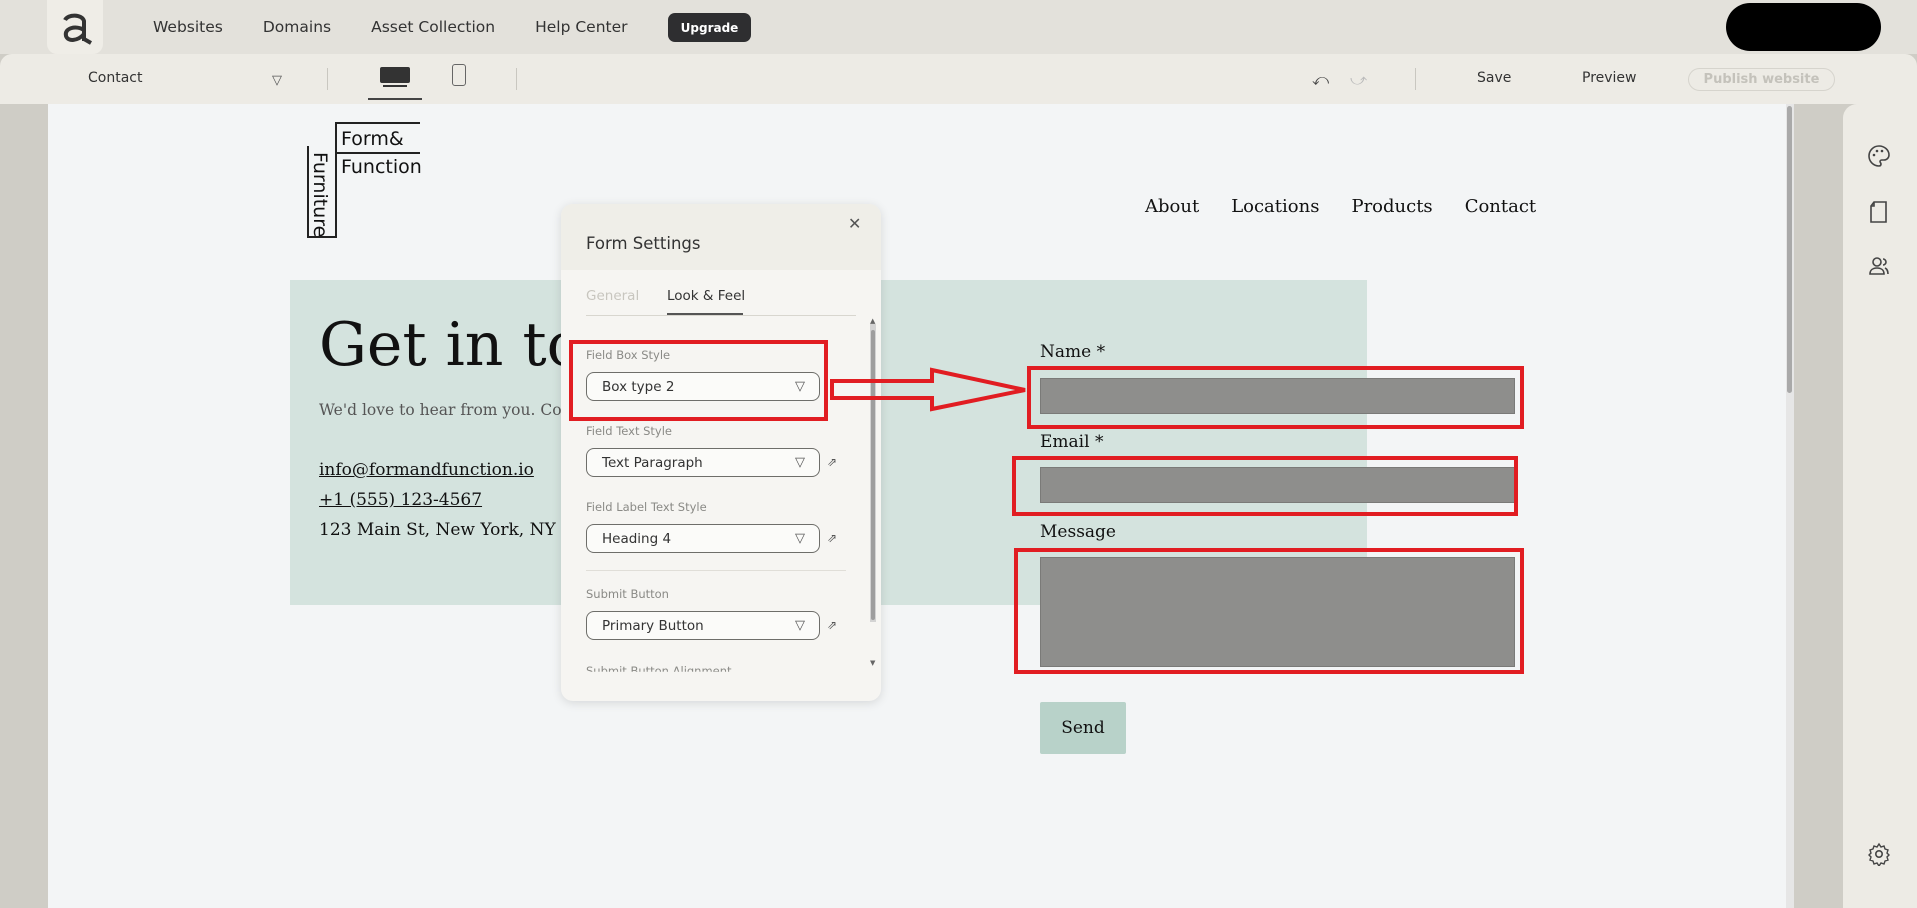  What do you see at coordinates (1879, 156) in the screenshot?
I see `palette-icon` at bounding box center [1879, 156].